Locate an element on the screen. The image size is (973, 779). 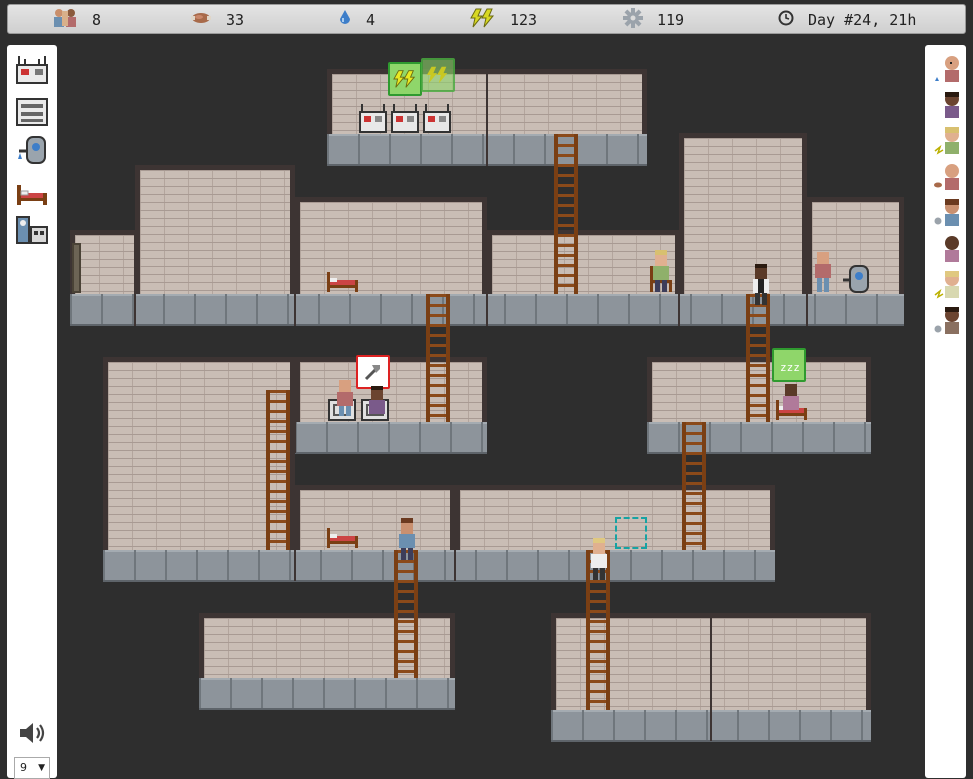
colonist-list is located at coordinates (945, 411).